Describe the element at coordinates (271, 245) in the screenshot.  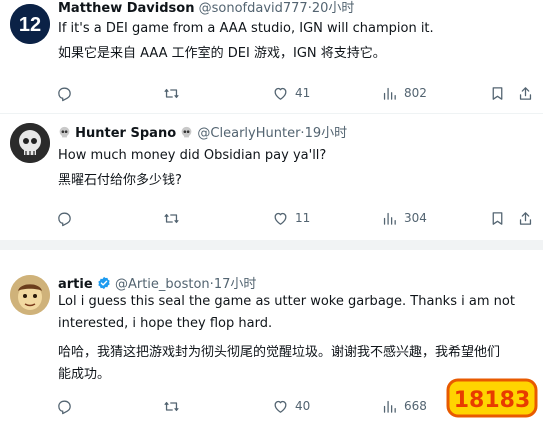
I see `thread-divider` at that location.